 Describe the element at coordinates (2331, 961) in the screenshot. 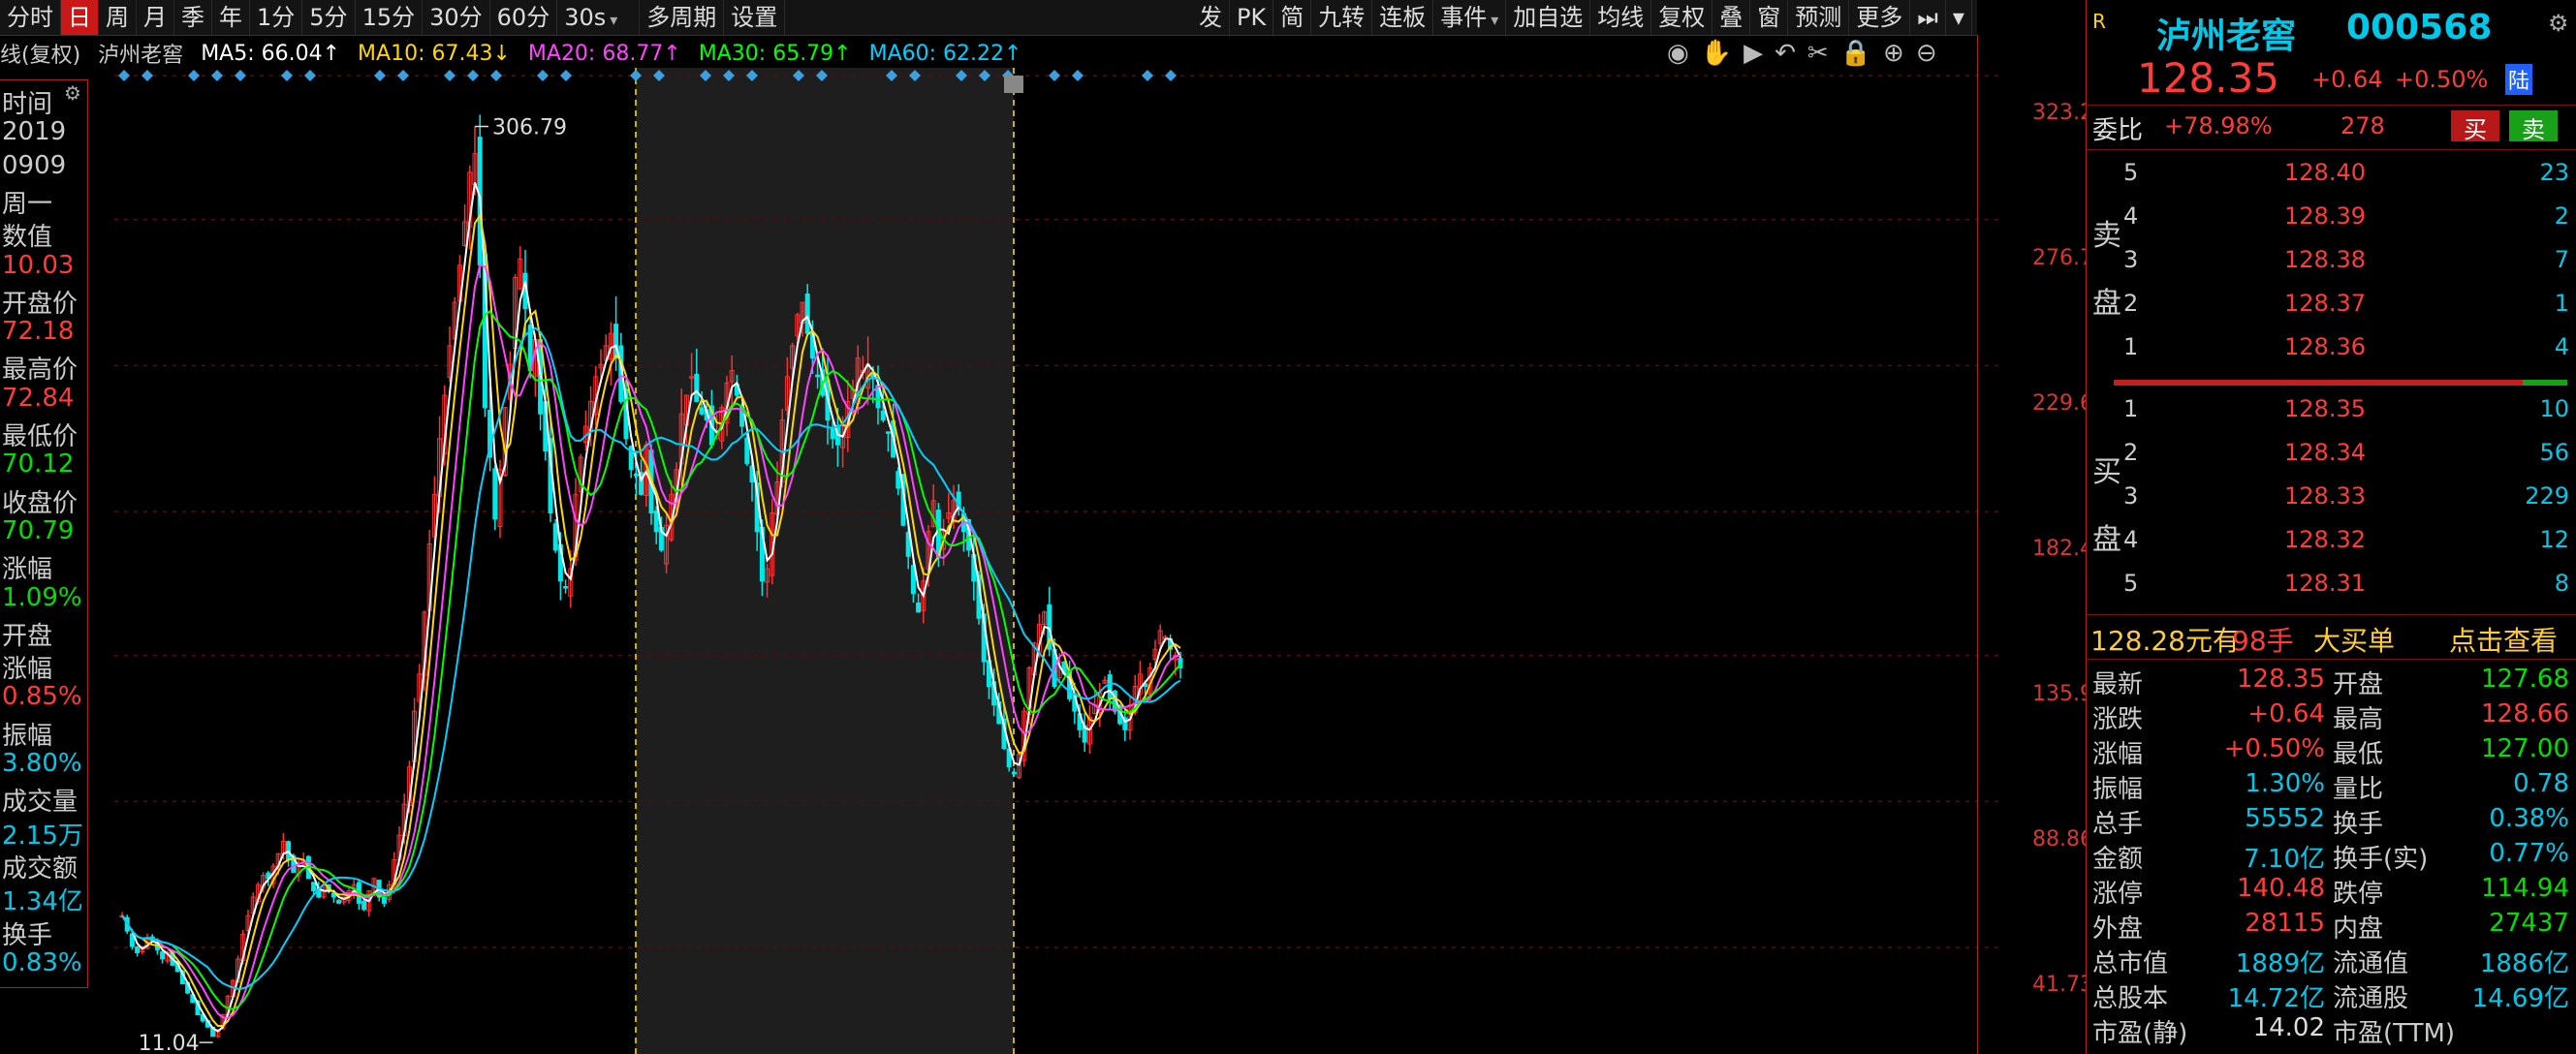

I see `stat-row: 总市值 1889亿 流通值 1886亿` at that location.